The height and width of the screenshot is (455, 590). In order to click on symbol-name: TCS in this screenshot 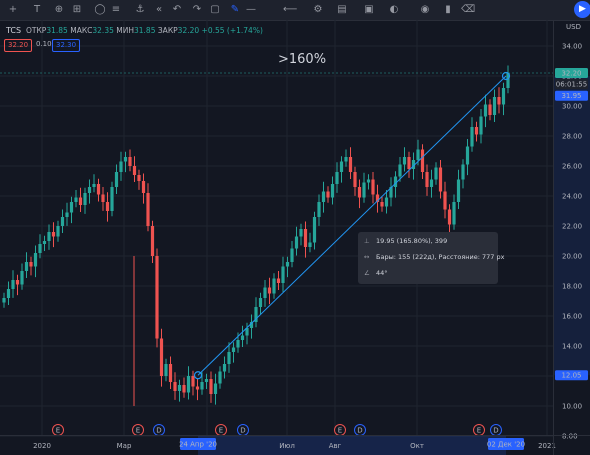, I will do `click(13, 30)`.